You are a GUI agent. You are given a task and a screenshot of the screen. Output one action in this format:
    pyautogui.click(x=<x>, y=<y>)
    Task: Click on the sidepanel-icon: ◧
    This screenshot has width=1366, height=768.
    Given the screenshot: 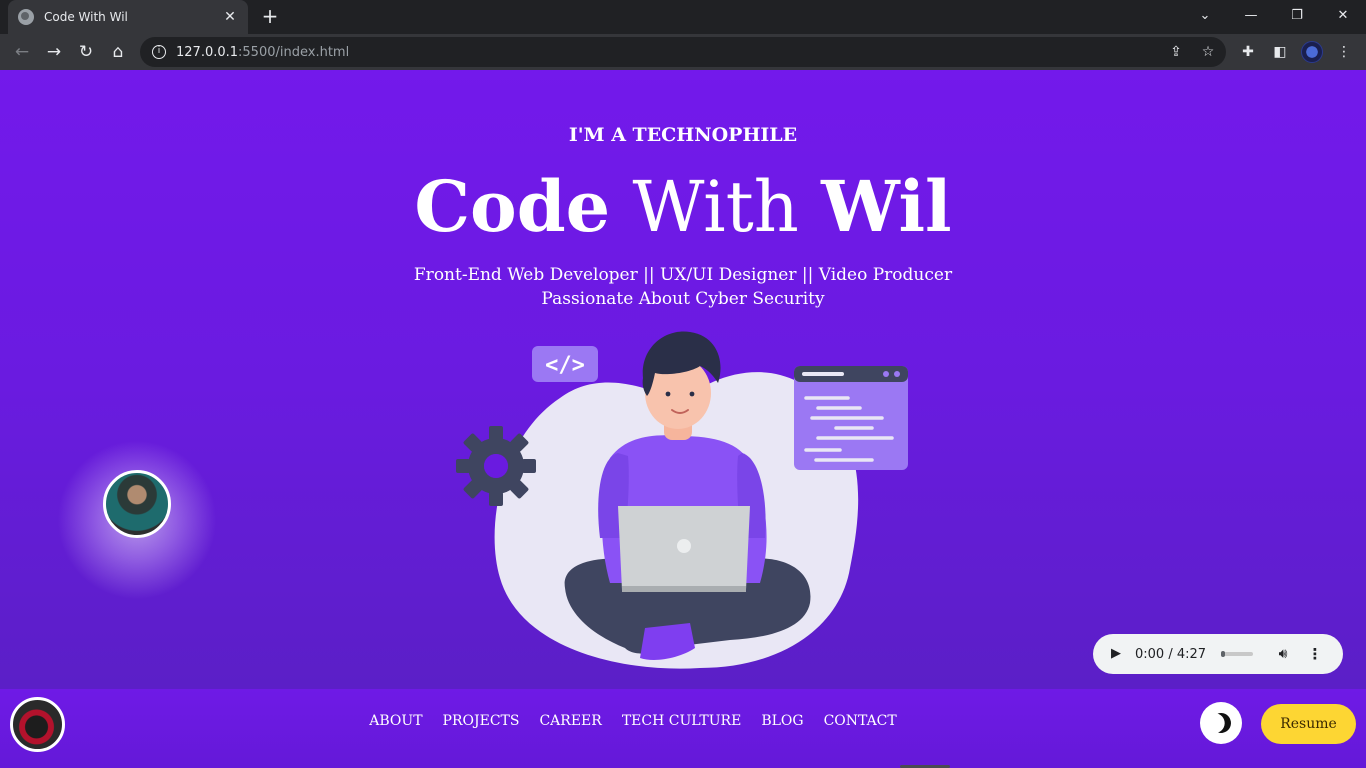 What is the action you would take?
    pyautogui.click(x=1280, y=52)
    